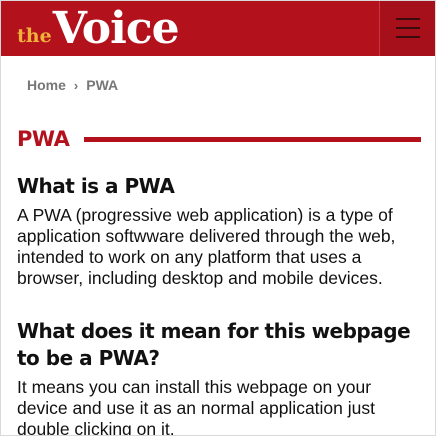 The height and width of the screenshot is (436, 436). What do you see at coordinates (43, 139) in the screenshot?
I see `section-title: PWA` at bounding box center [43, 139].